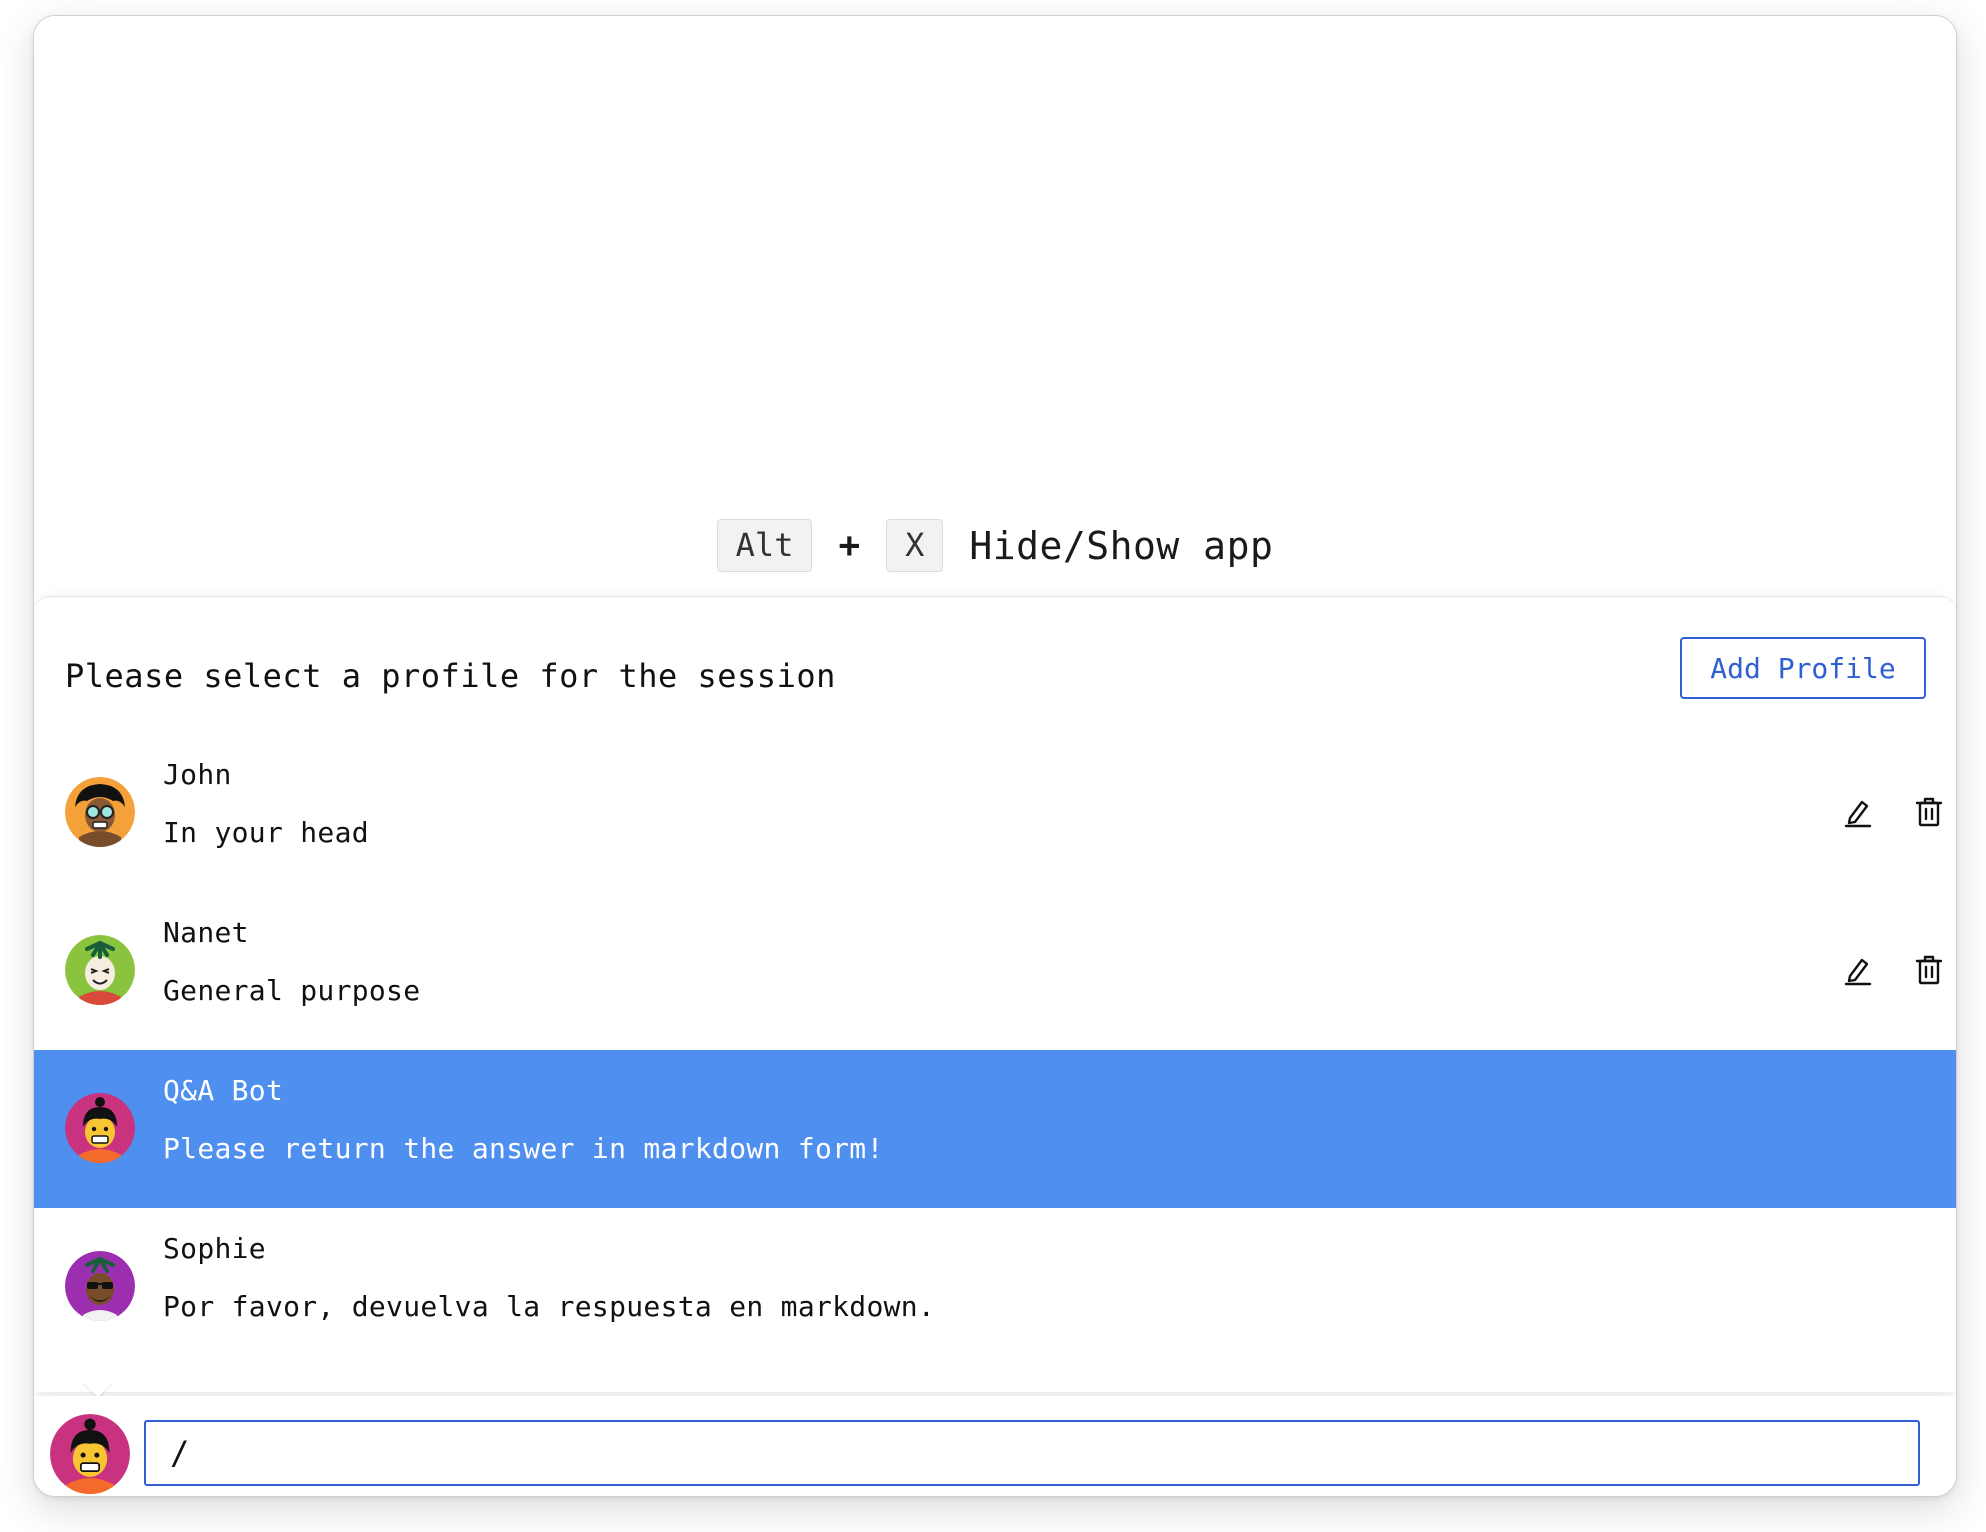 The height and width of the screenshot is (1532, 1986). What do you see at coordinates (764, 546) in the screenshot?
I see `alt-key: Alt` at bounding box center [764, 546].